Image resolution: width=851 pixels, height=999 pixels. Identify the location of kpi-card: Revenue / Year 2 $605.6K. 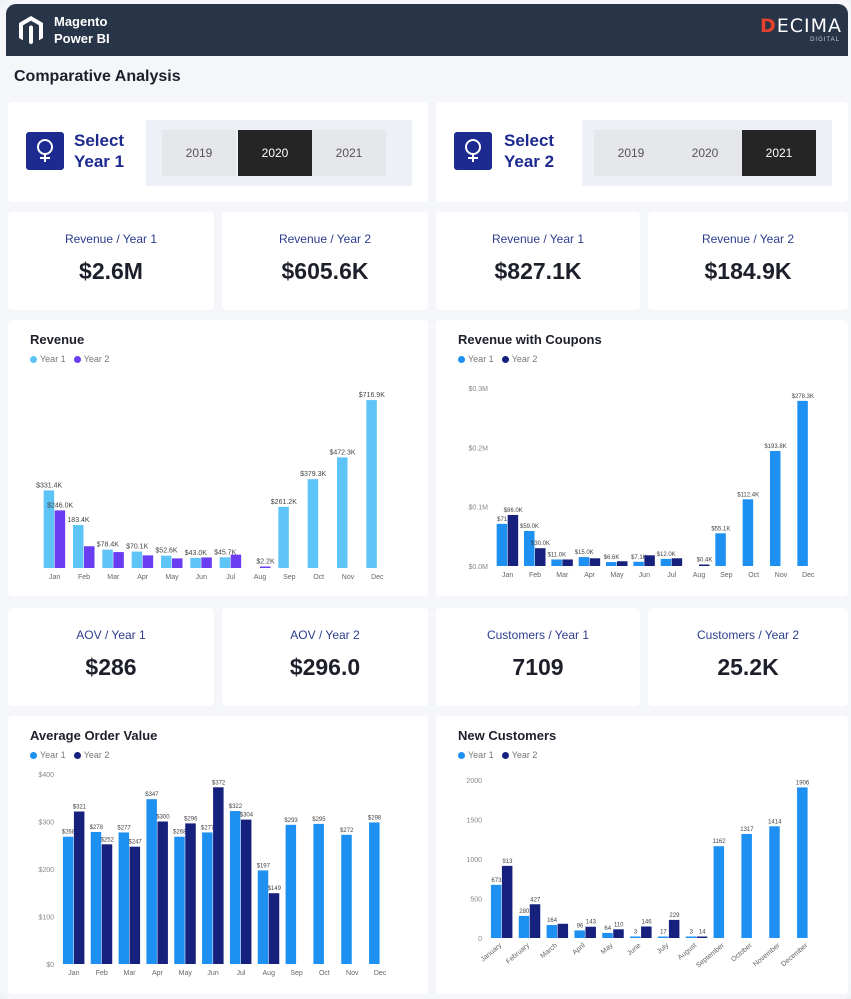
(325, 261).